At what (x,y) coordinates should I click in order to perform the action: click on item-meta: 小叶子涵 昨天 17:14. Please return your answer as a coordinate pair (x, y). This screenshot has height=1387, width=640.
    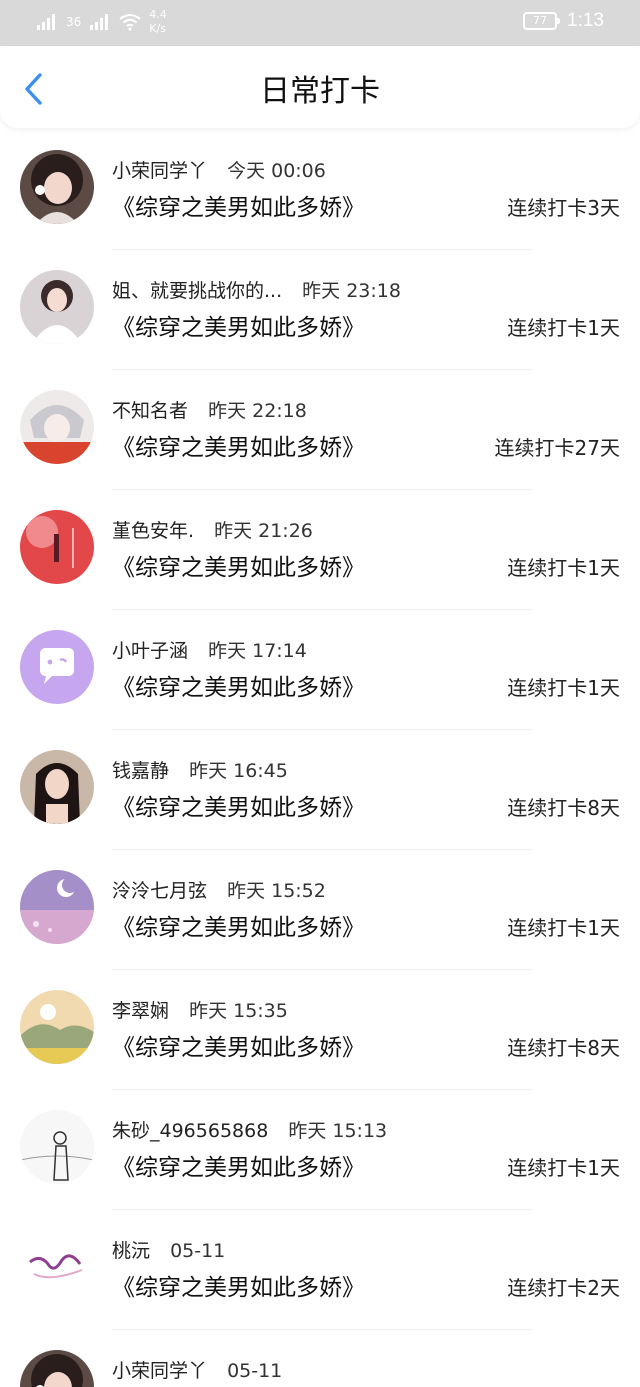
    Looking at the image, I should click on (209, 649).